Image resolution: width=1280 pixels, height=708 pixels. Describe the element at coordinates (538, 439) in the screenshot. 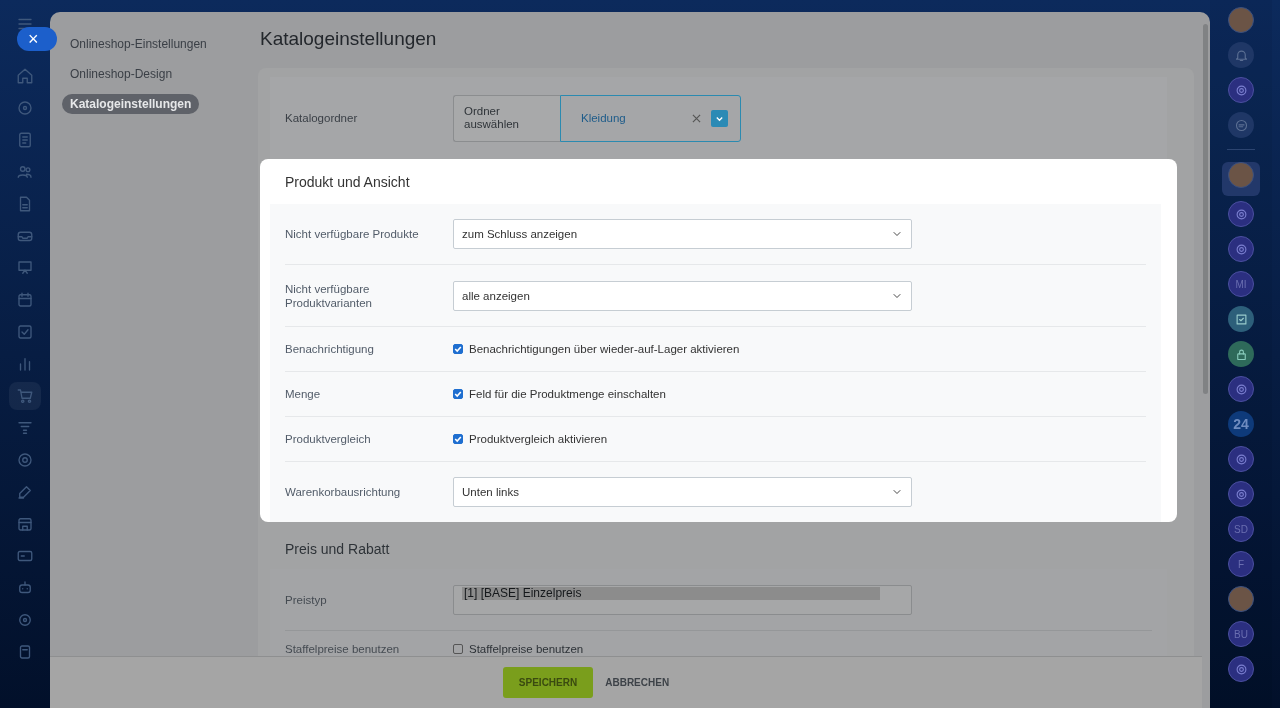

I see `checkbox-label: Produktvergleich aktivieren` at that location.